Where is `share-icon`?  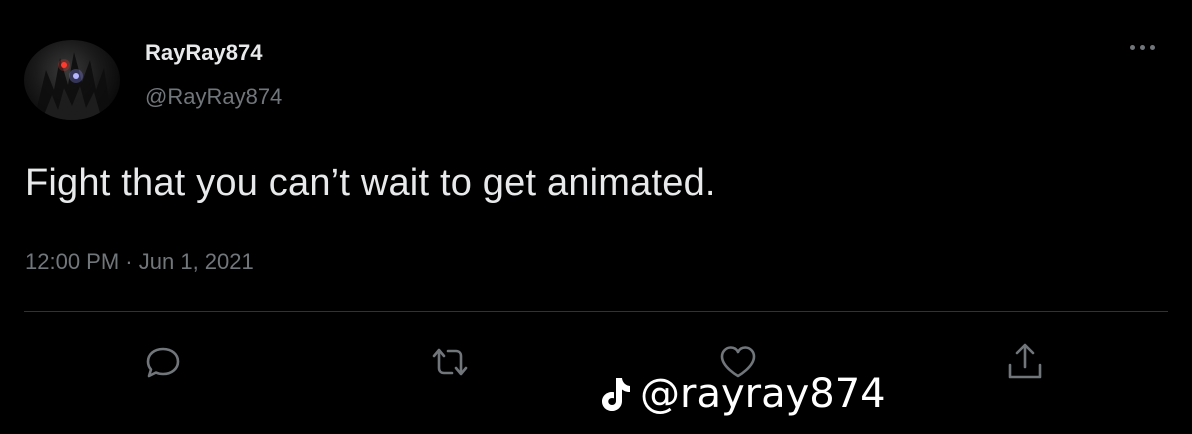
share-icon is located at coordinates (1025, 361).